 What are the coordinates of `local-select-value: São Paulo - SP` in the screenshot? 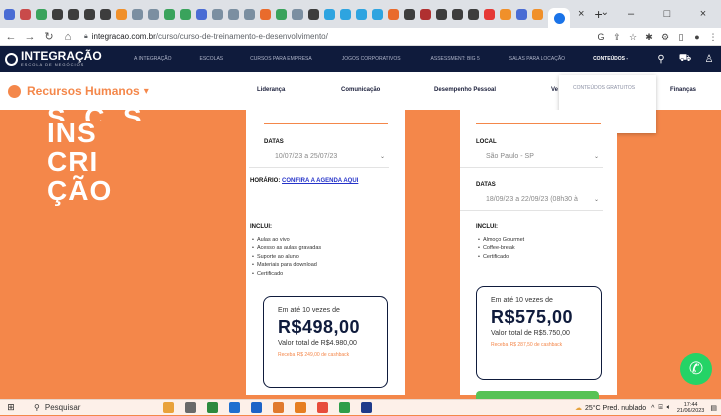 It's located at (510, 156).